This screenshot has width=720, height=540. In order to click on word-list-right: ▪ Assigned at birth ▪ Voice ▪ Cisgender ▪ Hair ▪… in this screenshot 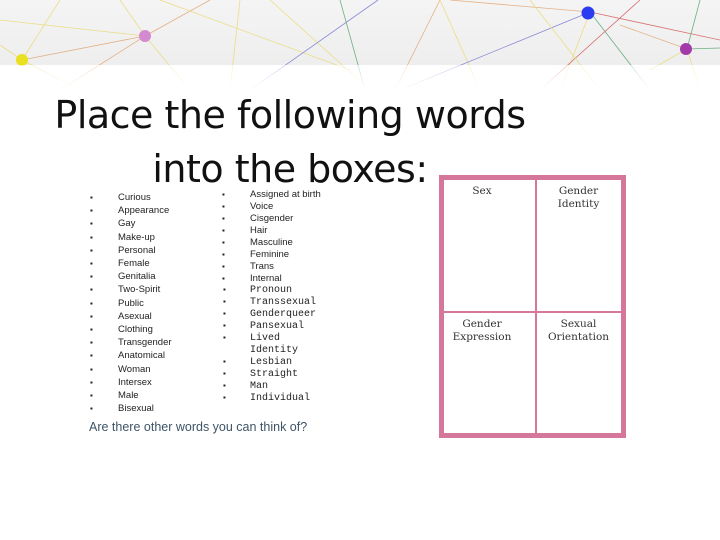, I will do `click(271, 297)`.